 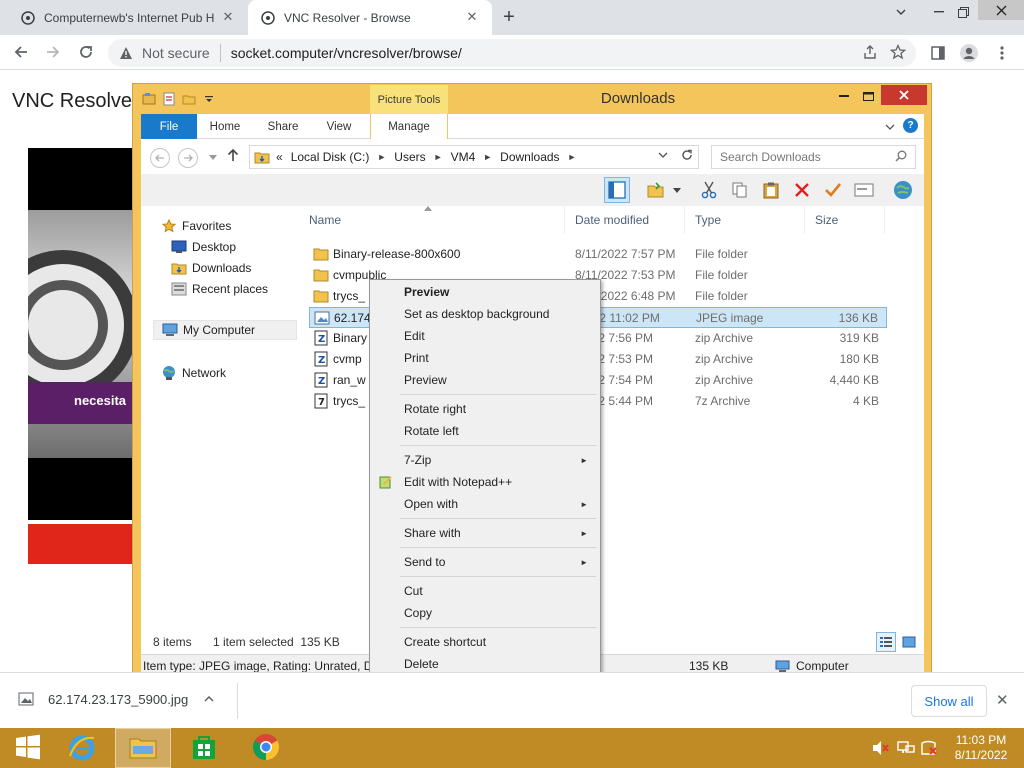 I want to click on minimize-icon, so click(x=844, y=96).